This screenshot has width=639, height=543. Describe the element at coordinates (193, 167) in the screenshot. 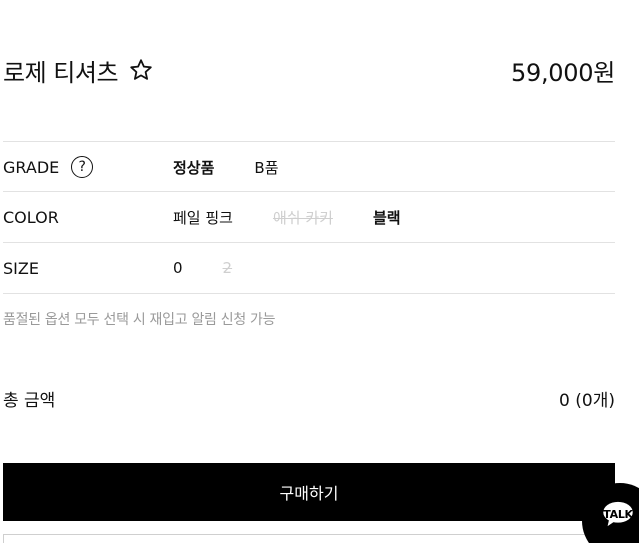

I see `grade-option-normal: 정상품` at that location.